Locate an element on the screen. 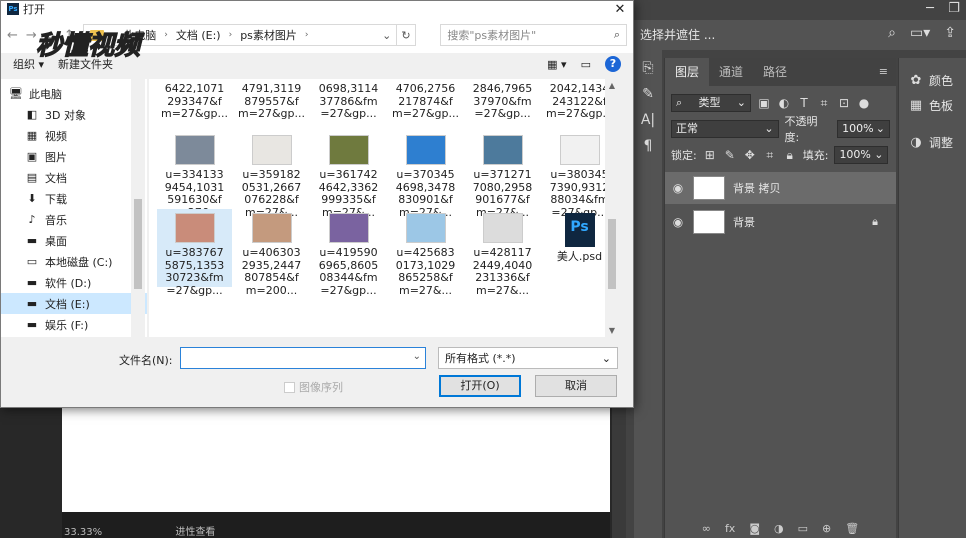  refresh-button: ↻ is located at coordinates (406, 35).